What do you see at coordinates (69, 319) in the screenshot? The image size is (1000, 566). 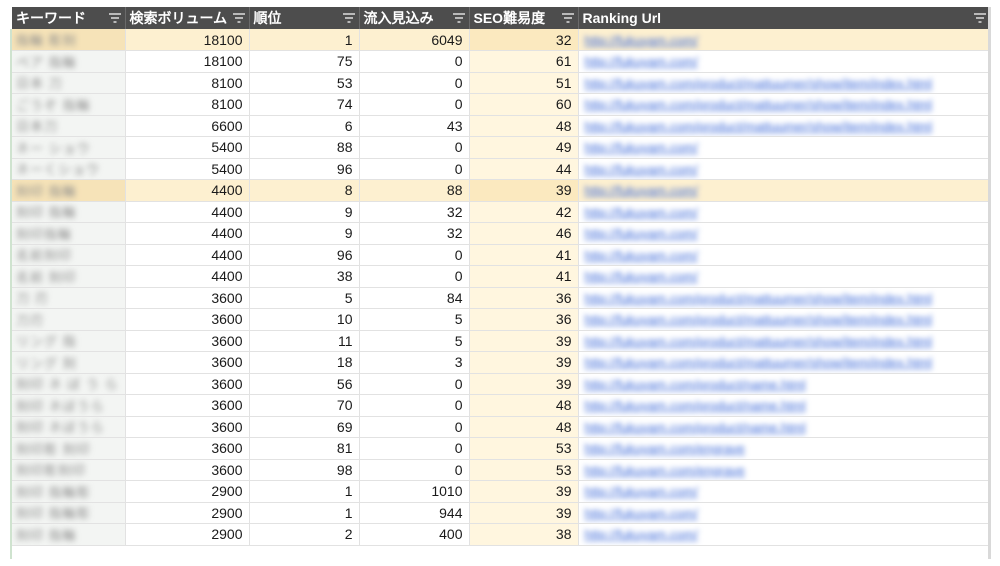 I see `keyword-cell: 刀刃` at bounding box center [69, 319].